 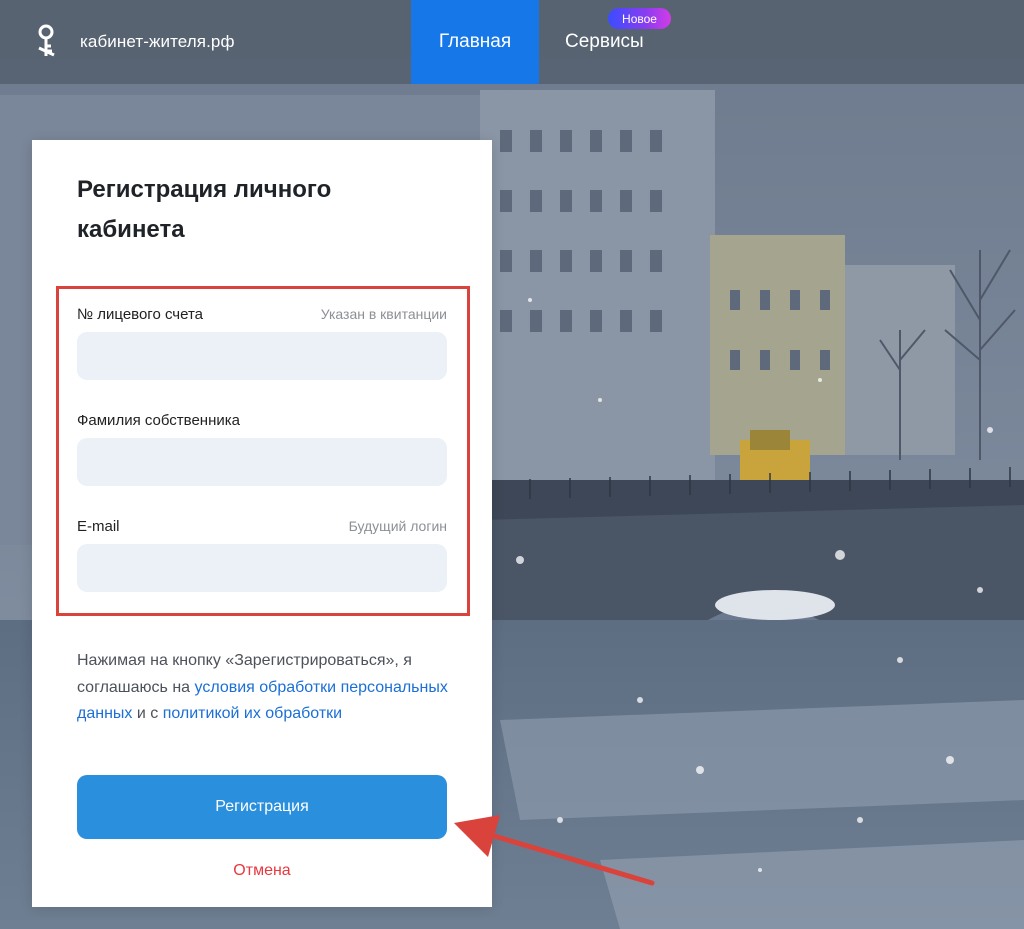 What do you see at coordinates (262, 356) in the screenshot?
I see `account-number-input` at bounding box center [262, 356].